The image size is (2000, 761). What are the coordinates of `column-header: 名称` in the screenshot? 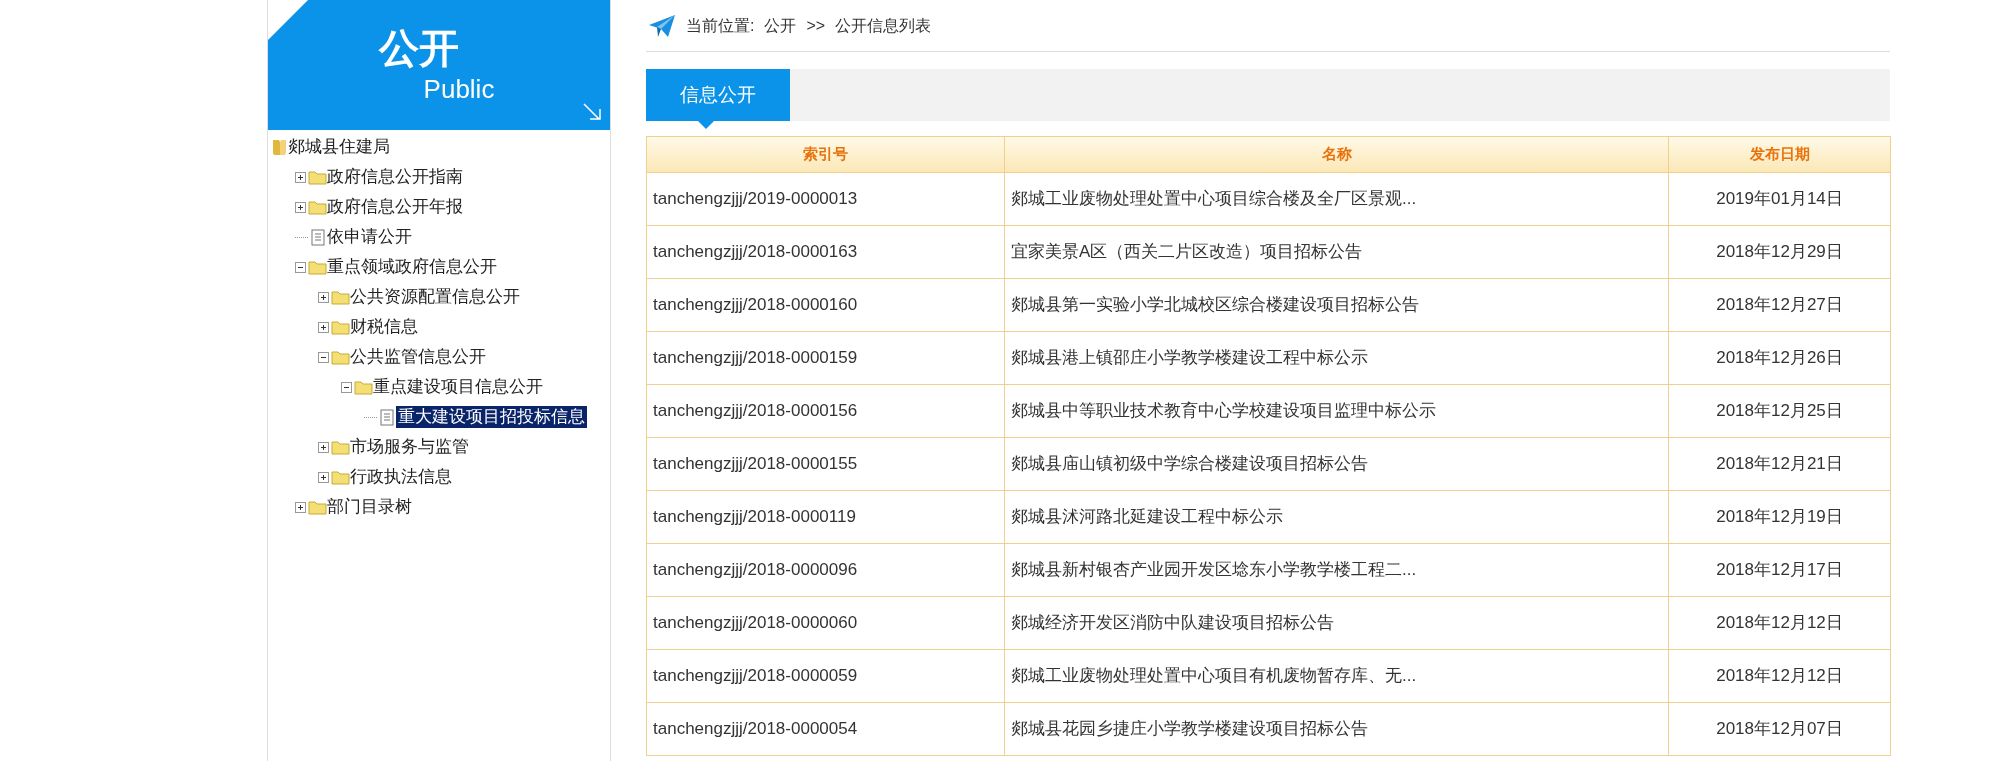 It's located at (1336, 154).